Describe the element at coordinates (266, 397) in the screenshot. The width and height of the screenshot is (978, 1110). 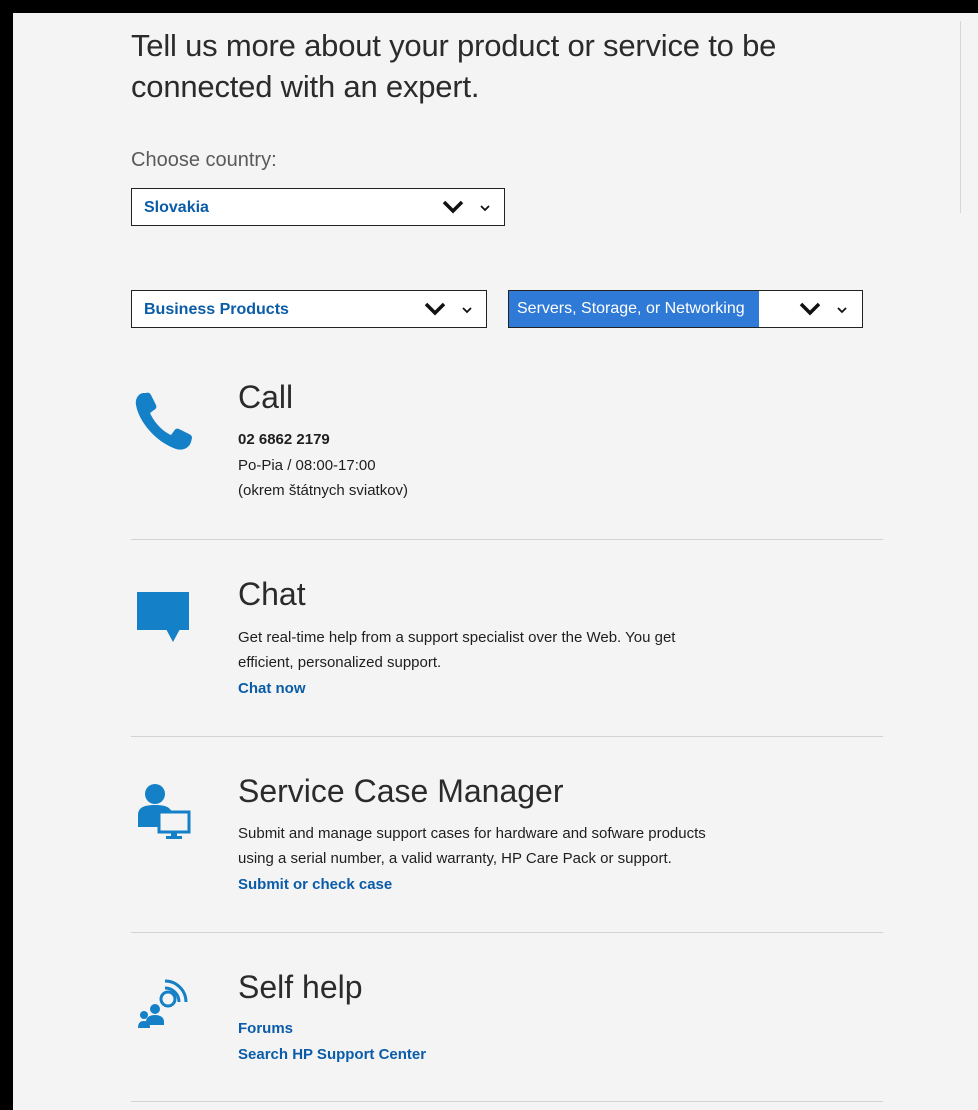
I see `call-title: Call` at that location.